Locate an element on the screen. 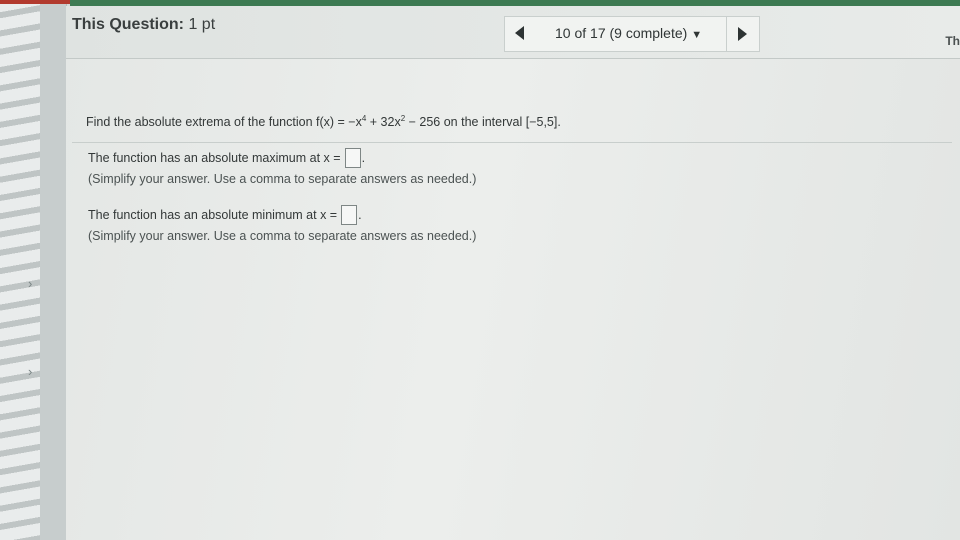 The height and width of the screenshot is (540, 960). points-value: 1 pt is located at coordinates (202, 24).